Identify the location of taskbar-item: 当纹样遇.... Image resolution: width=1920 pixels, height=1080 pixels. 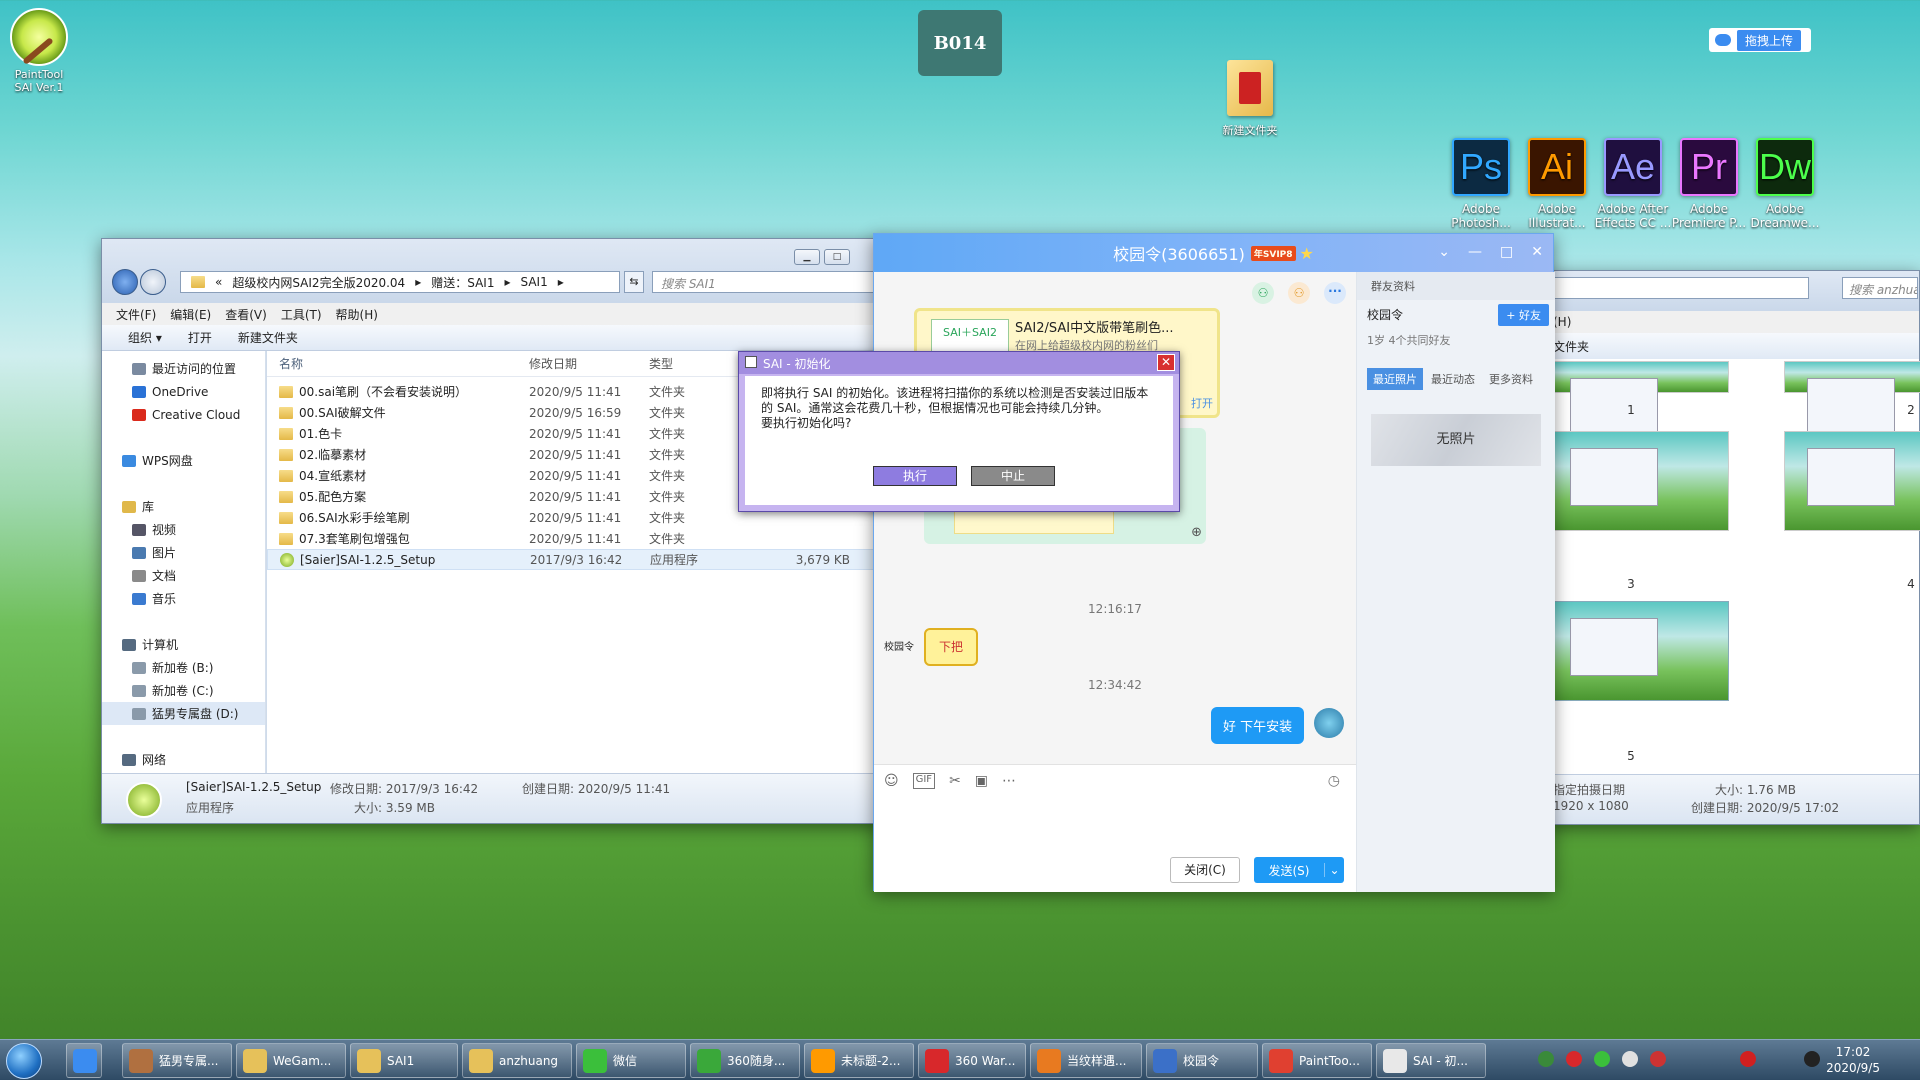
(1086, 1060).